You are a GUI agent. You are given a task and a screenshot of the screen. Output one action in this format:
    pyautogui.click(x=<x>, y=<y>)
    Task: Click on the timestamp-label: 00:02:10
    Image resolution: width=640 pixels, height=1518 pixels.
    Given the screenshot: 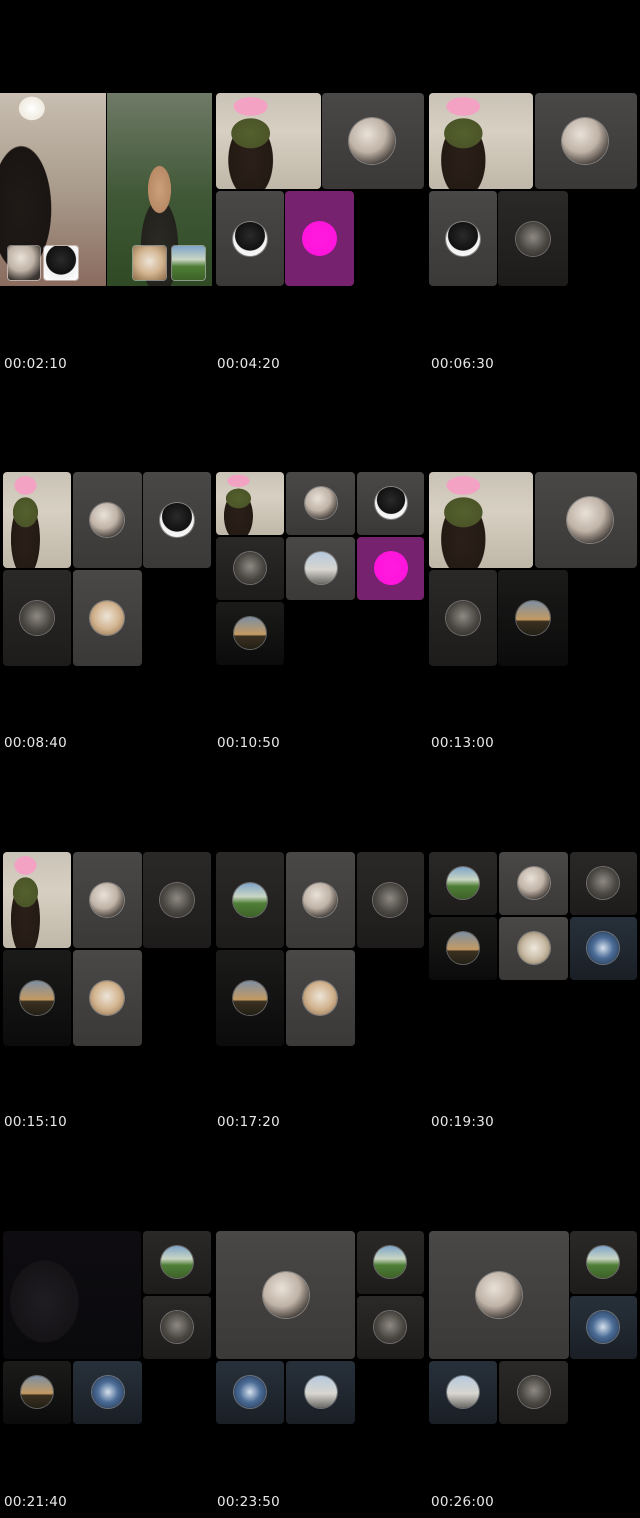 What is the action you would take?
    pyautogui.click(x=36, y=364)
    